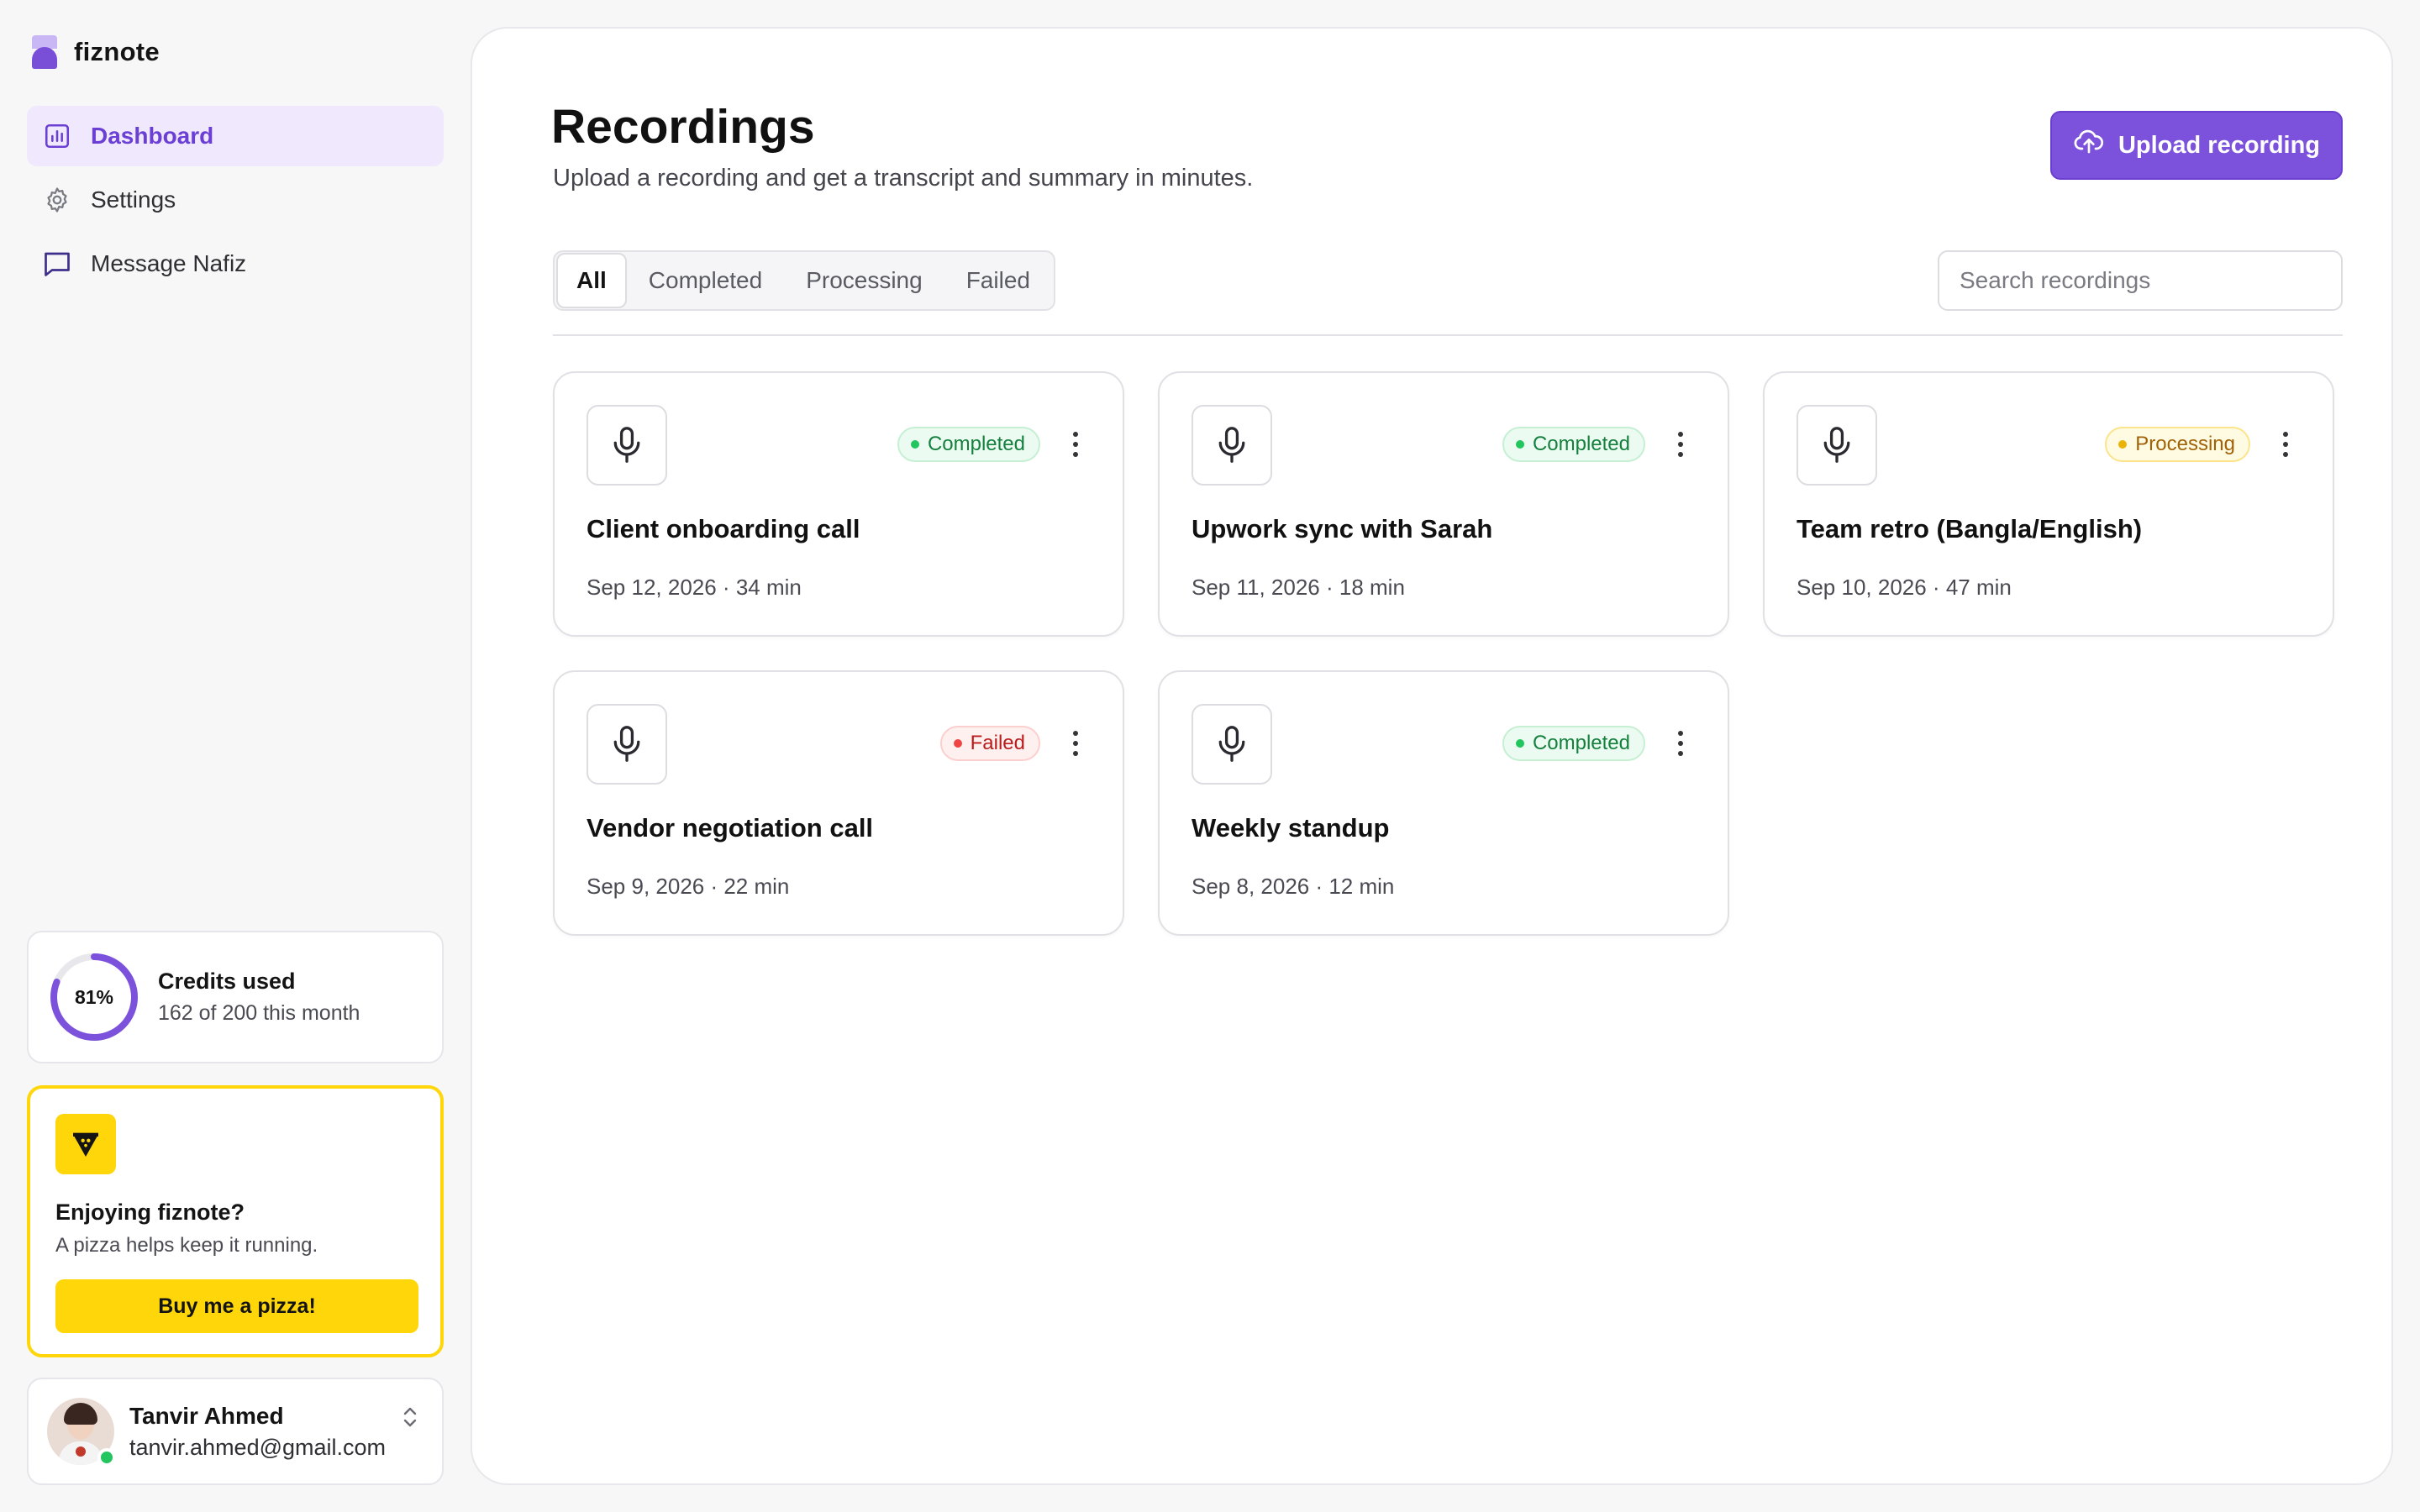  What do you see at coordinates (235, 1431) in the screenshot?
I see `user-account-switcher: Tanvir Ahmed tanvir.ahmed@gmail.com` at bounding box center [235, 1431].